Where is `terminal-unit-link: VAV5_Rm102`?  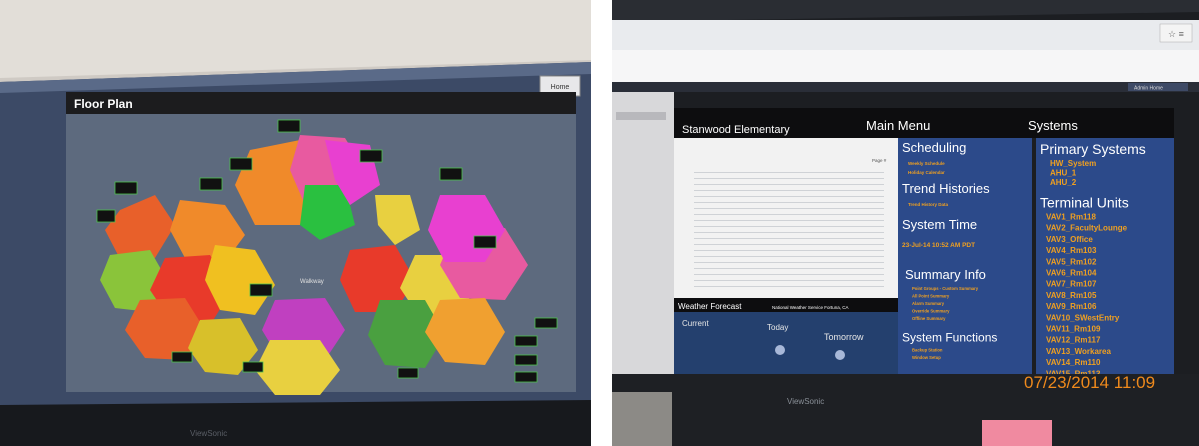 terminal-unit-link: VAV5_Rm102 is located at coordinates (1071, 261).